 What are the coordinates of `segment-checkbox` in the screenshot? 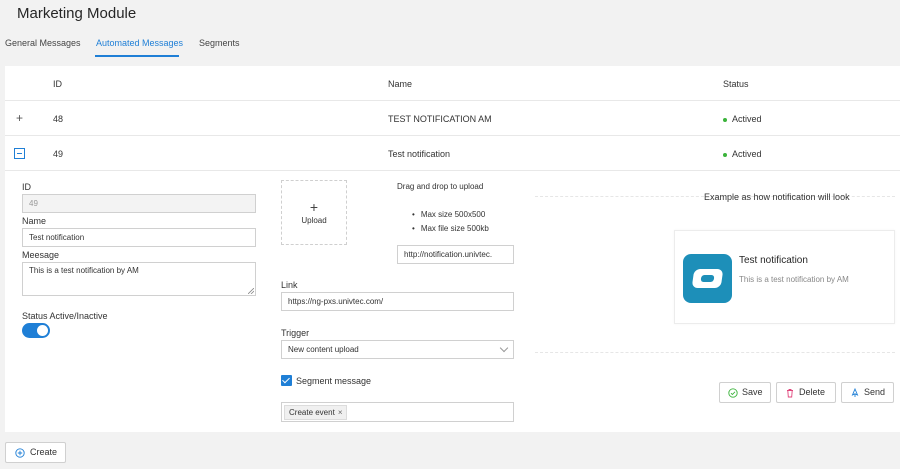 It's located at (286, 380).